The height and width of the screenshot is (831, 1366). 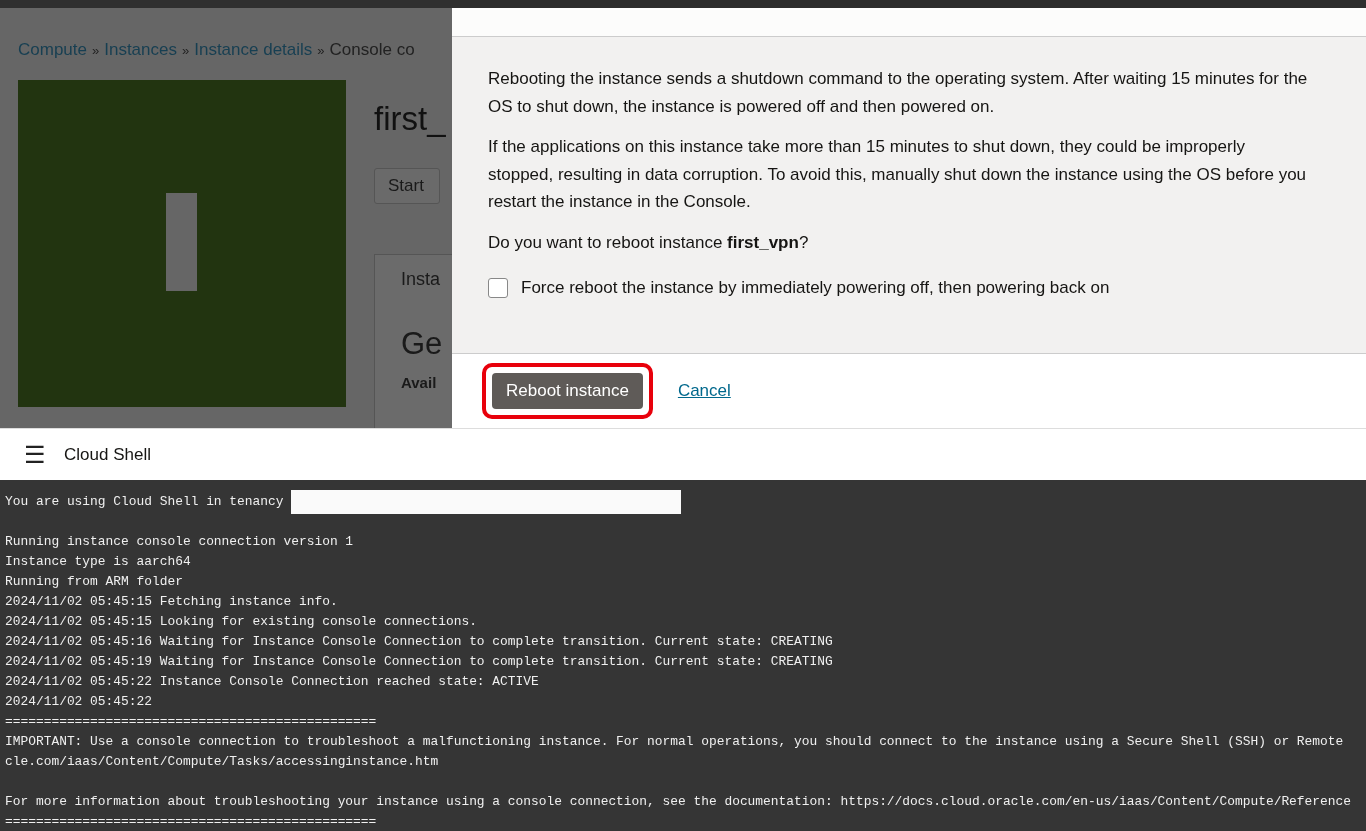 What do you see at coordinates (678, 802) in the screenshot?
I see `terminal-line: For more information about troubleshooting your instance using a console connection, see the documentation: https://docs.cloud.oracle.com/en-us/iaas/Content/Compute/Reference` at bounding box center [678, 802].